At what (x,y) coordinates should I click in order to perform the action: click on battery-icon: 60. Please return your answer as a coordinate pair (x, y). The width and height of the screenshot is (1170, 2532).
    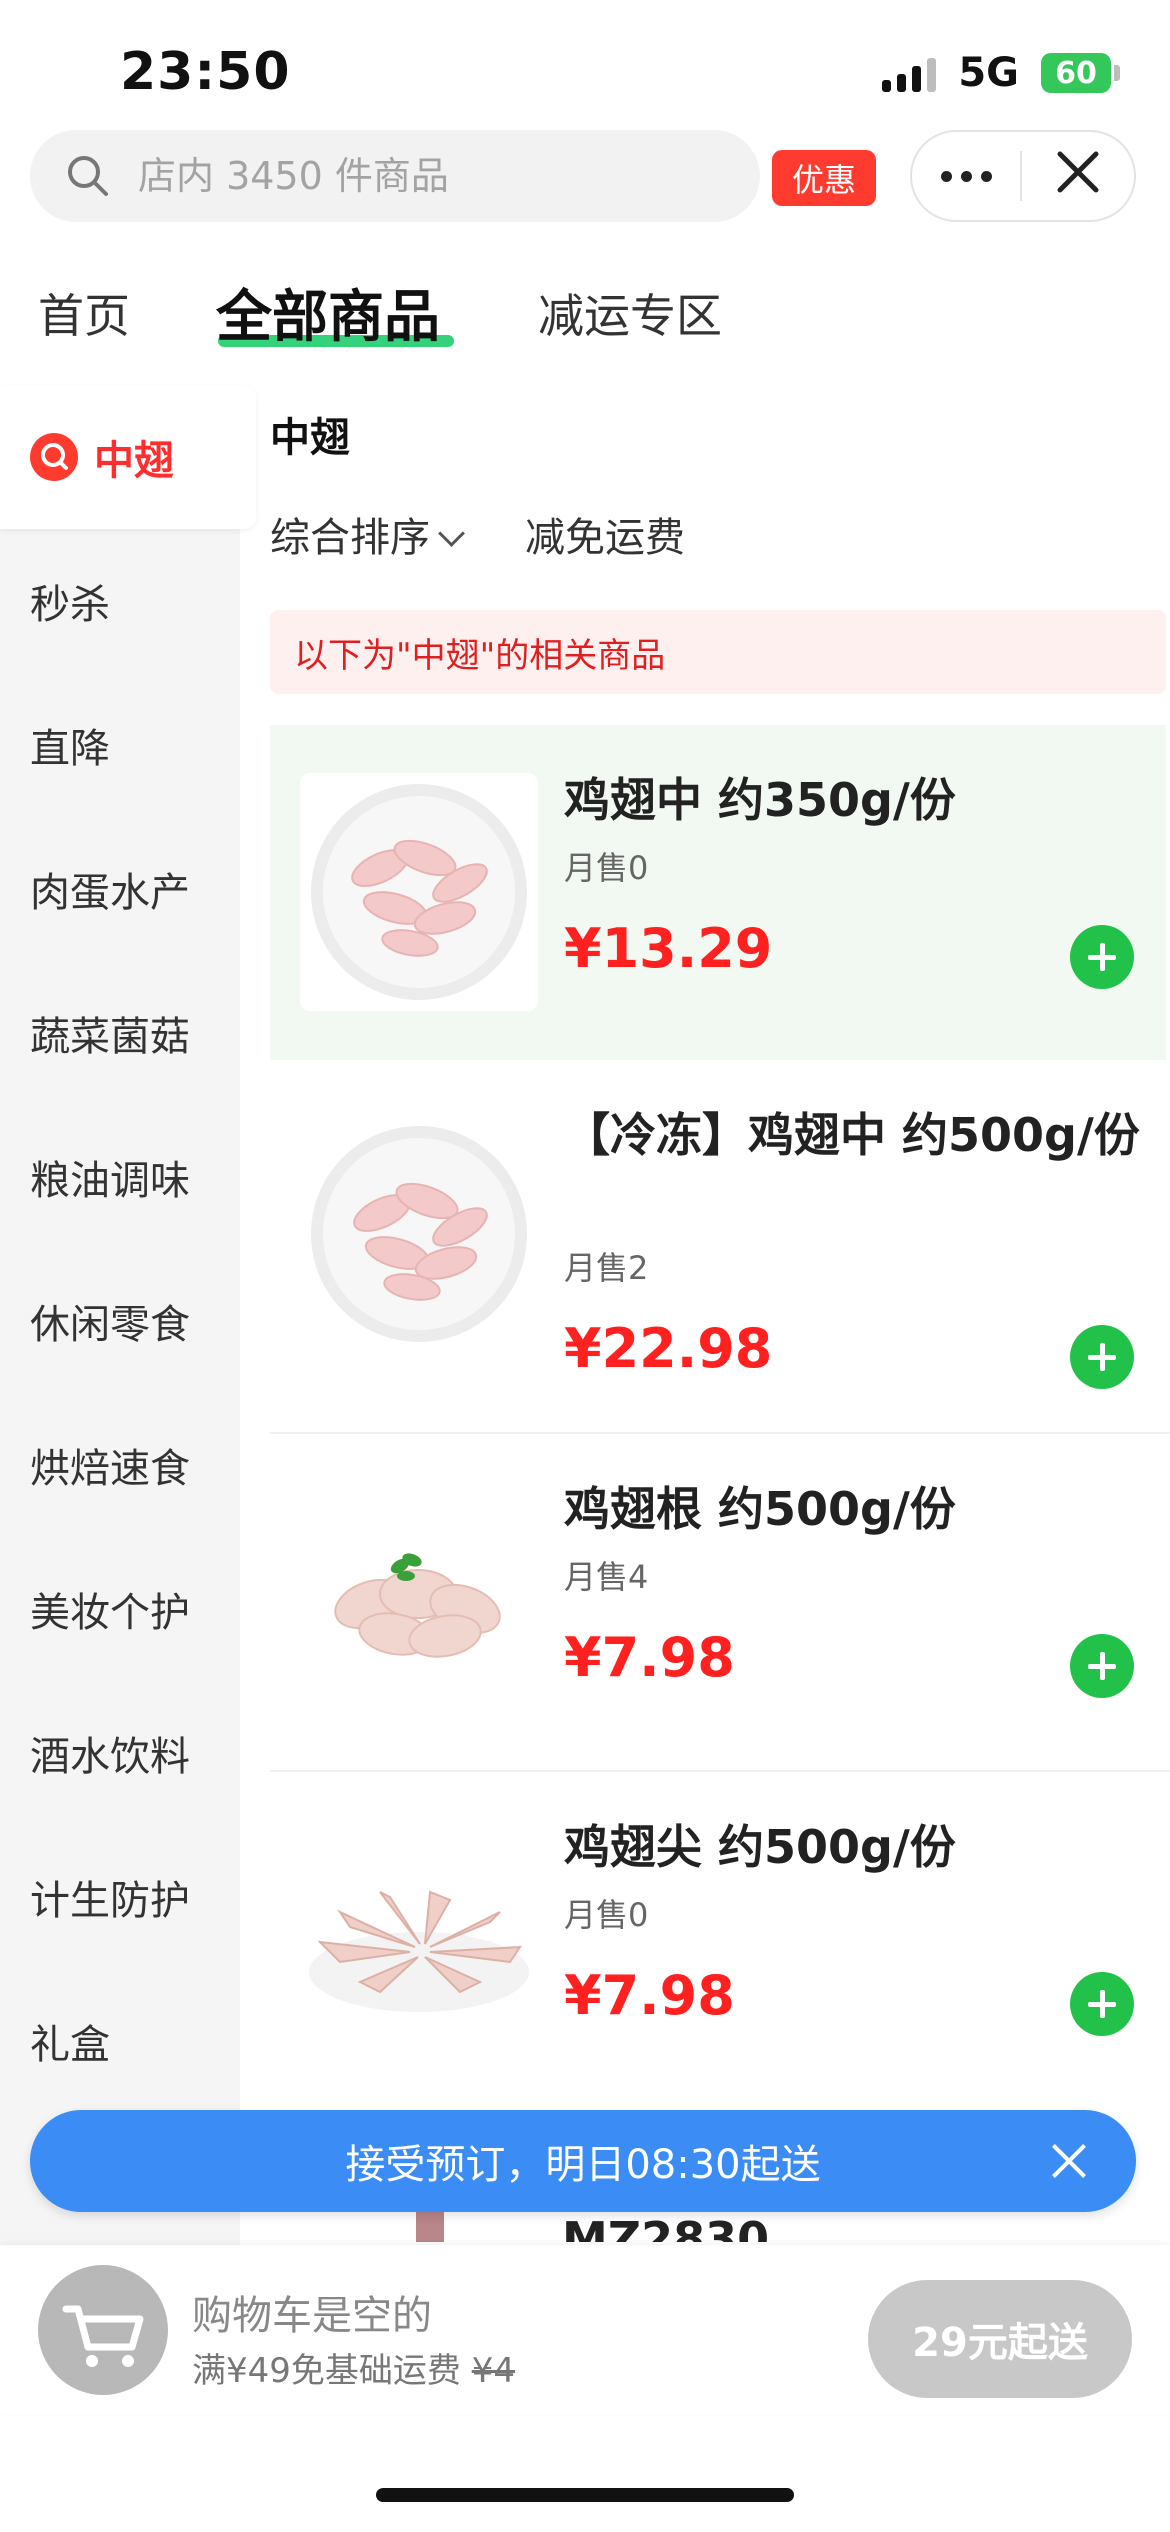
    Looking at the image, I should click on (1080, 73).